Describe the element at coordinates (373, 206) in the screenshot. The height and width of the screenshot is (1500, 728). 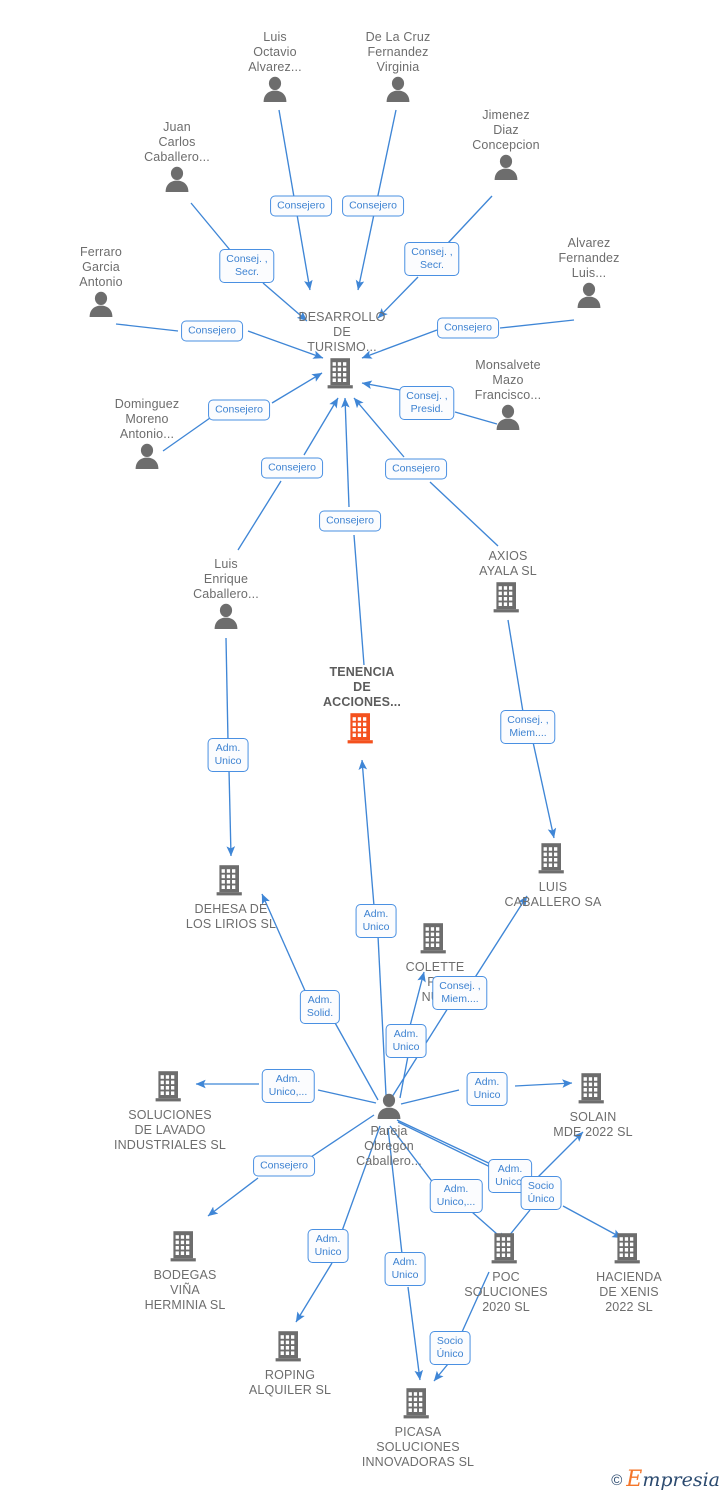
I see `relation-badge-b2: Consejero` at that location.